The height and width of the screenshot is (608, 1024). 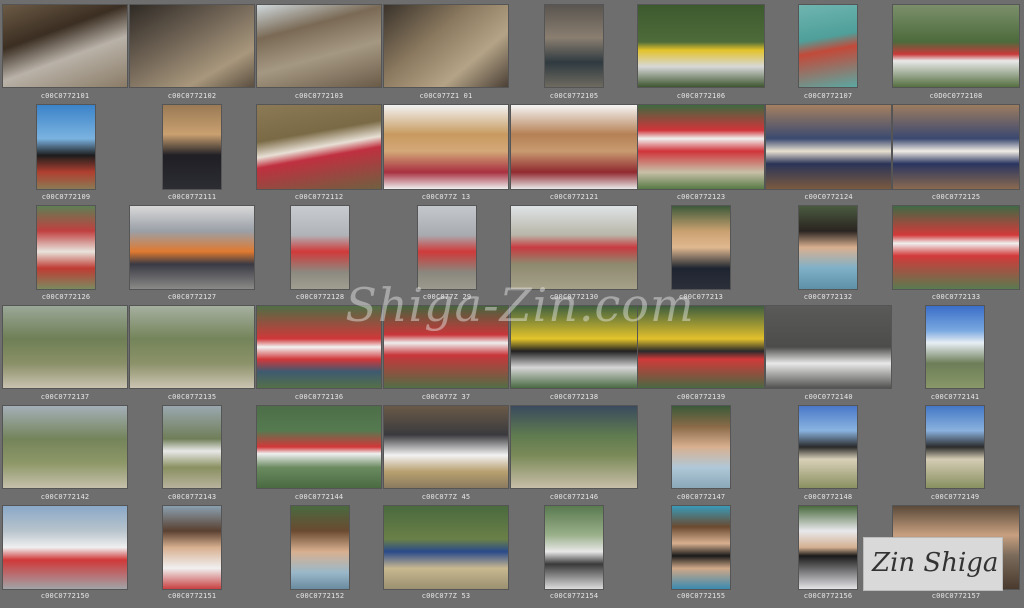 What do you see at coordinates (701, 596) in the screenshot?
I see `photo-caption: c00C0772155` at bounding box center [701, 596].